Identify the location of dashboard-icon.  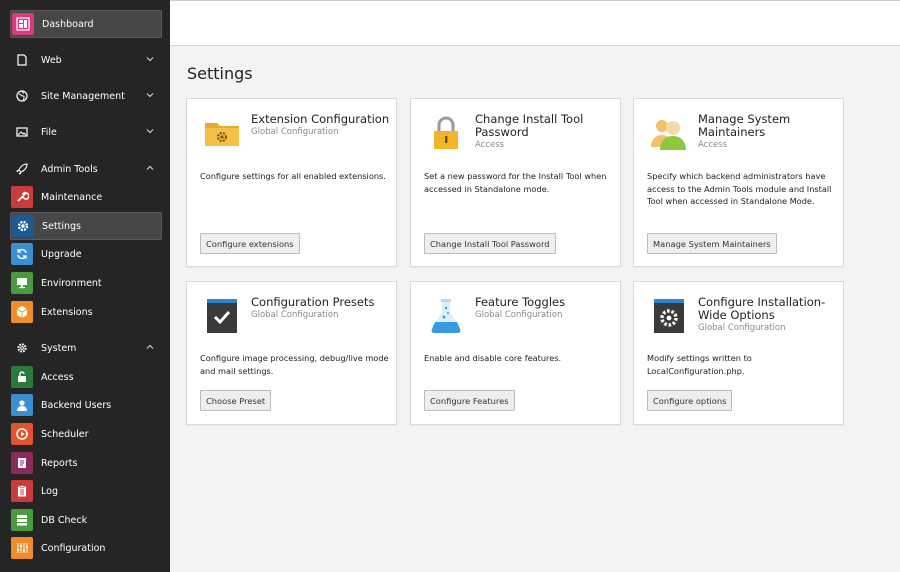
(23, 24).